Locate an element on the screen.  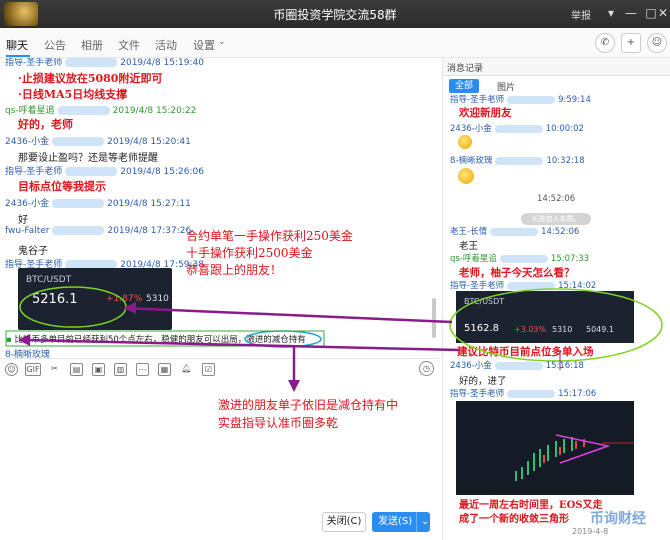
tab-notice: 公告 is located at coordinates (55, 45).